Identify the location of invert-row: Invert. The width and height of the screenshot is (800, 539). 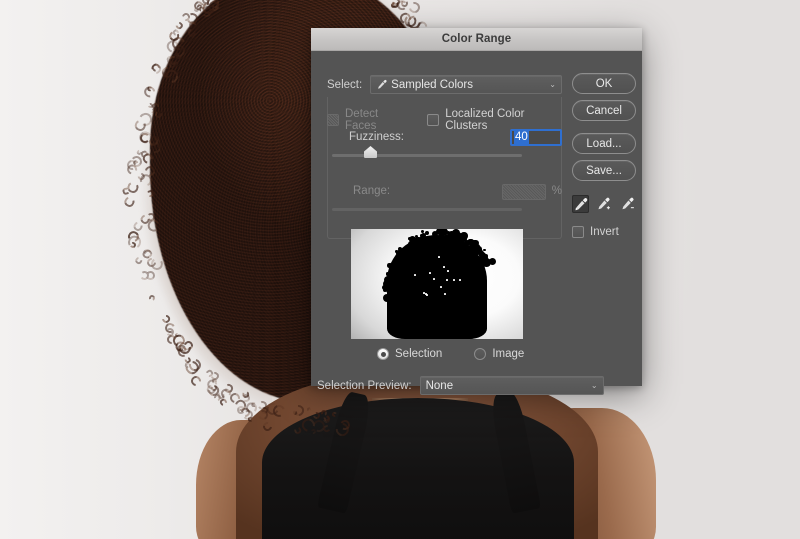
(604, 232).